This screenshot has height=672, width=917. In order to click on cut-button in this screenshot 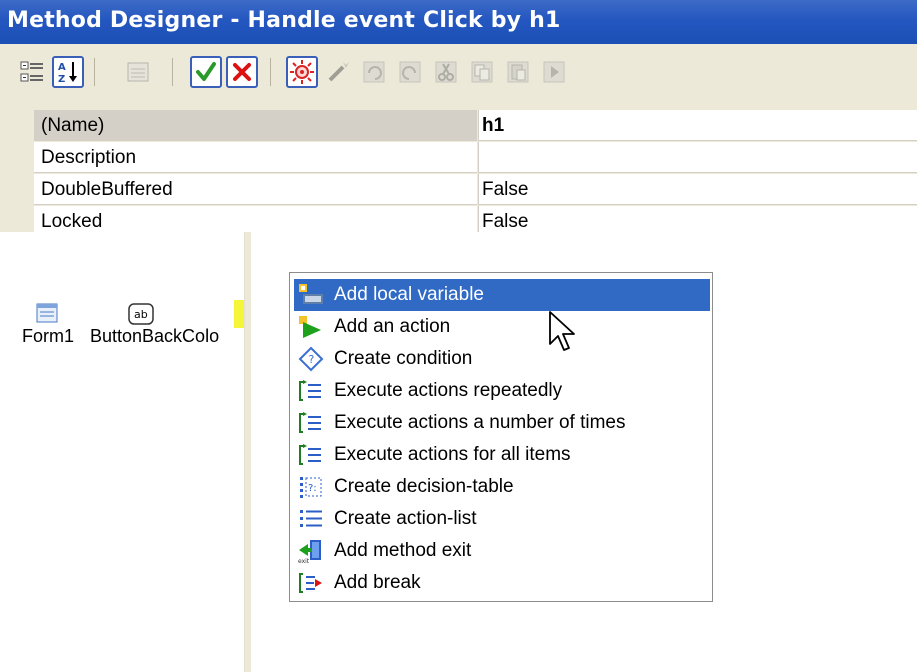, I will do `click(446, 72)`.